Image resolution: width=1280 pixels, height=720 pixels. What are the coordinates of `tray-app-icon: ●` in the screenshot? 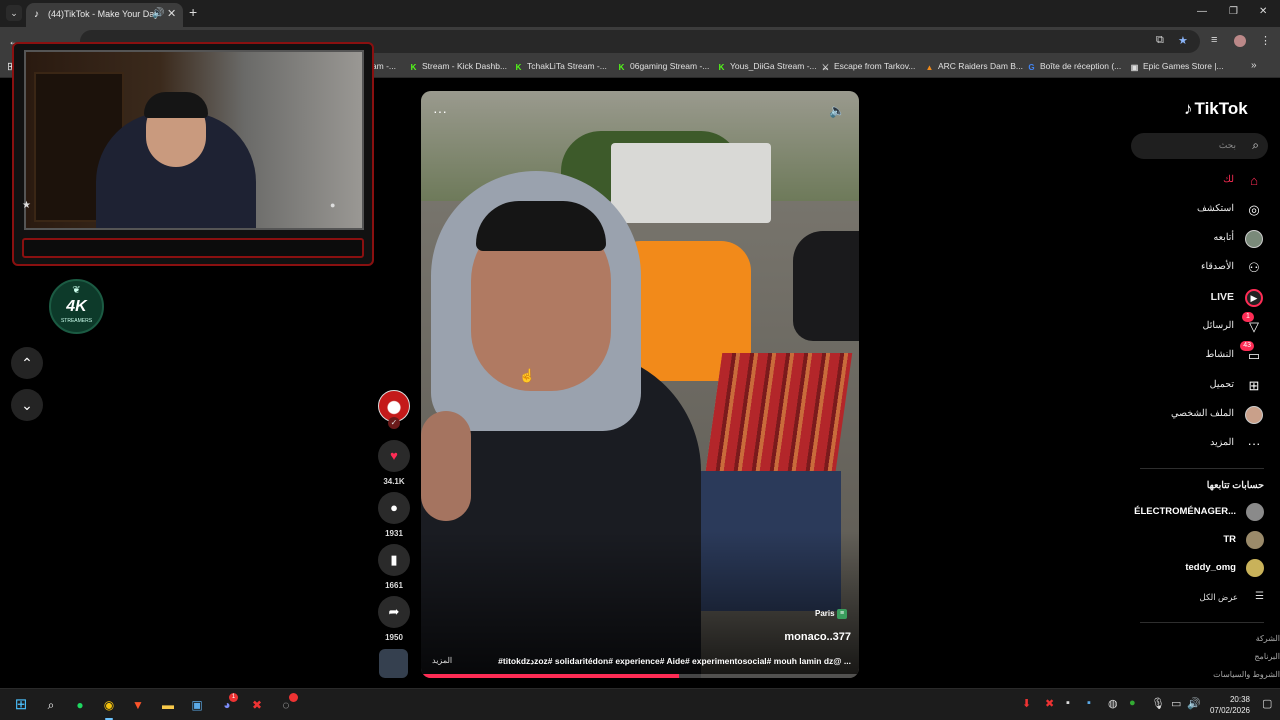 It's located at (1132, 703).